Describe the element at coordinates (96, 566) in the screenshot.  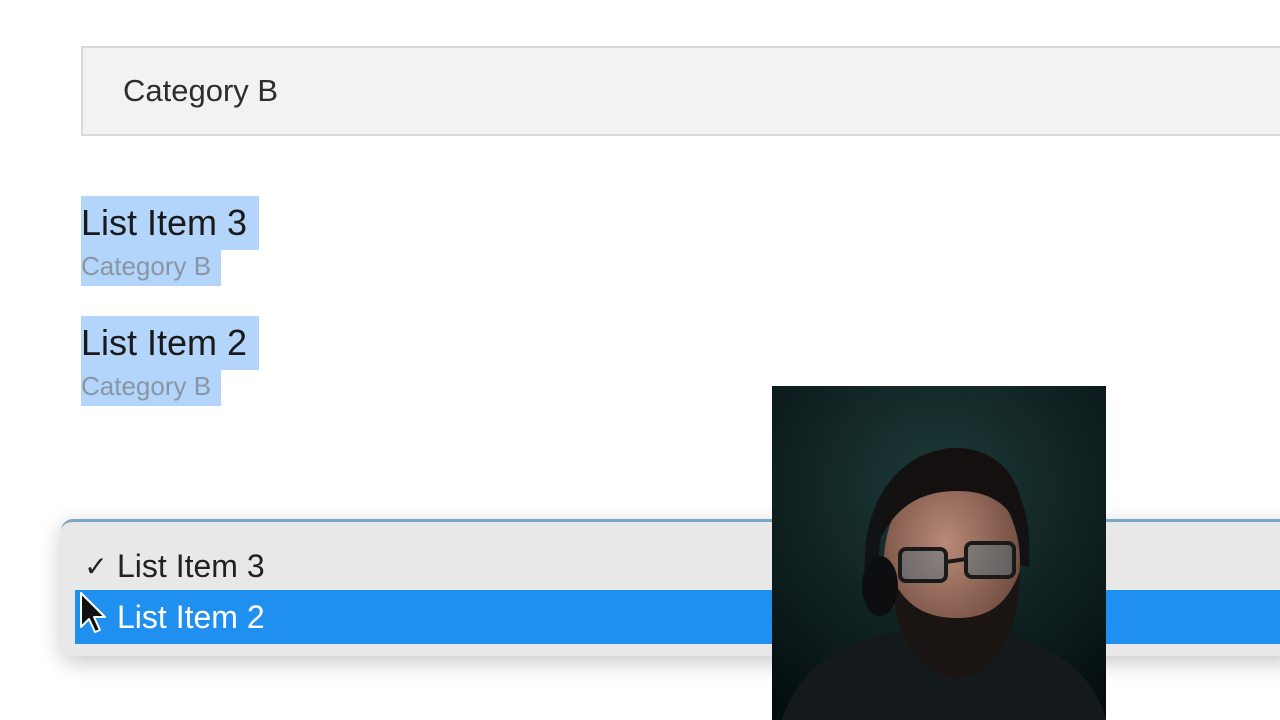
I see `check-icon: ✓` at that location.